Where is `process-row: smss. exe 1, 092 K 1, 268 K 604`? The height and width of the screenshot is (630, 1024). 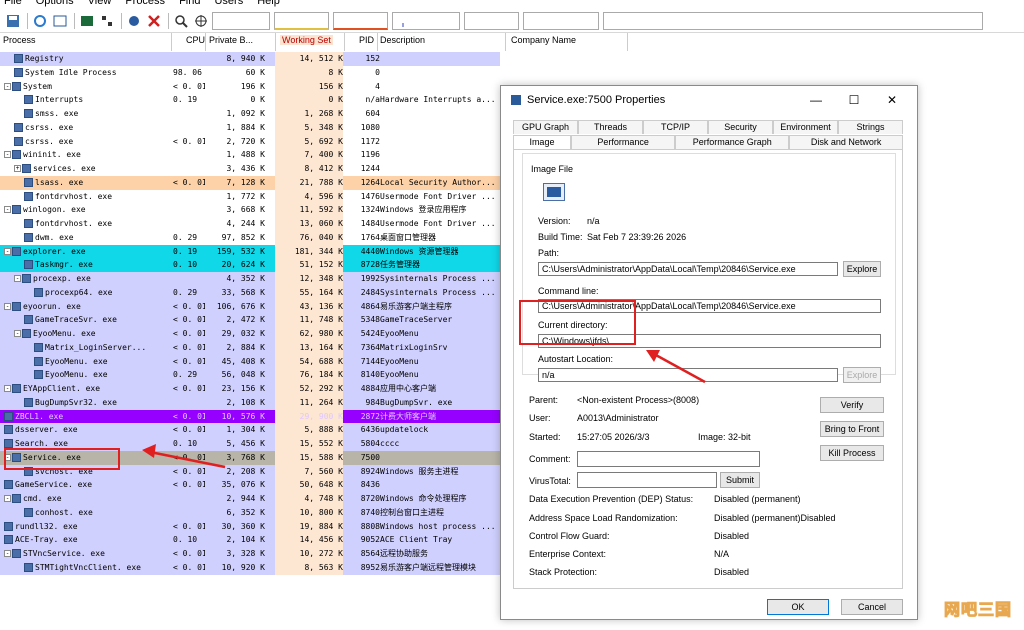
process-row: smss. exe 1, 092 K 1, 268 K 604 is located at coordinates (250, 114).